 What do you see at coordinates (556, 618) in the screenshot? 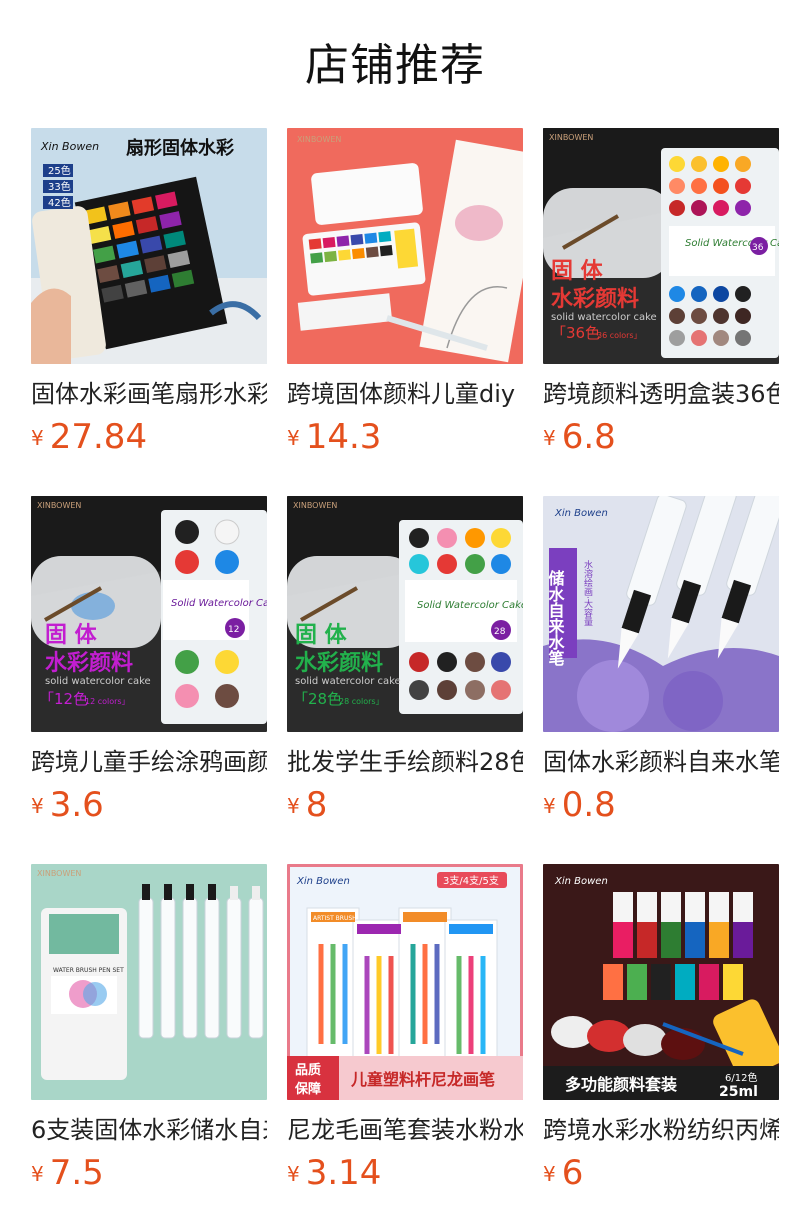
I see `image-headline: 储水自来水笔` at bounding box center [556, 618].